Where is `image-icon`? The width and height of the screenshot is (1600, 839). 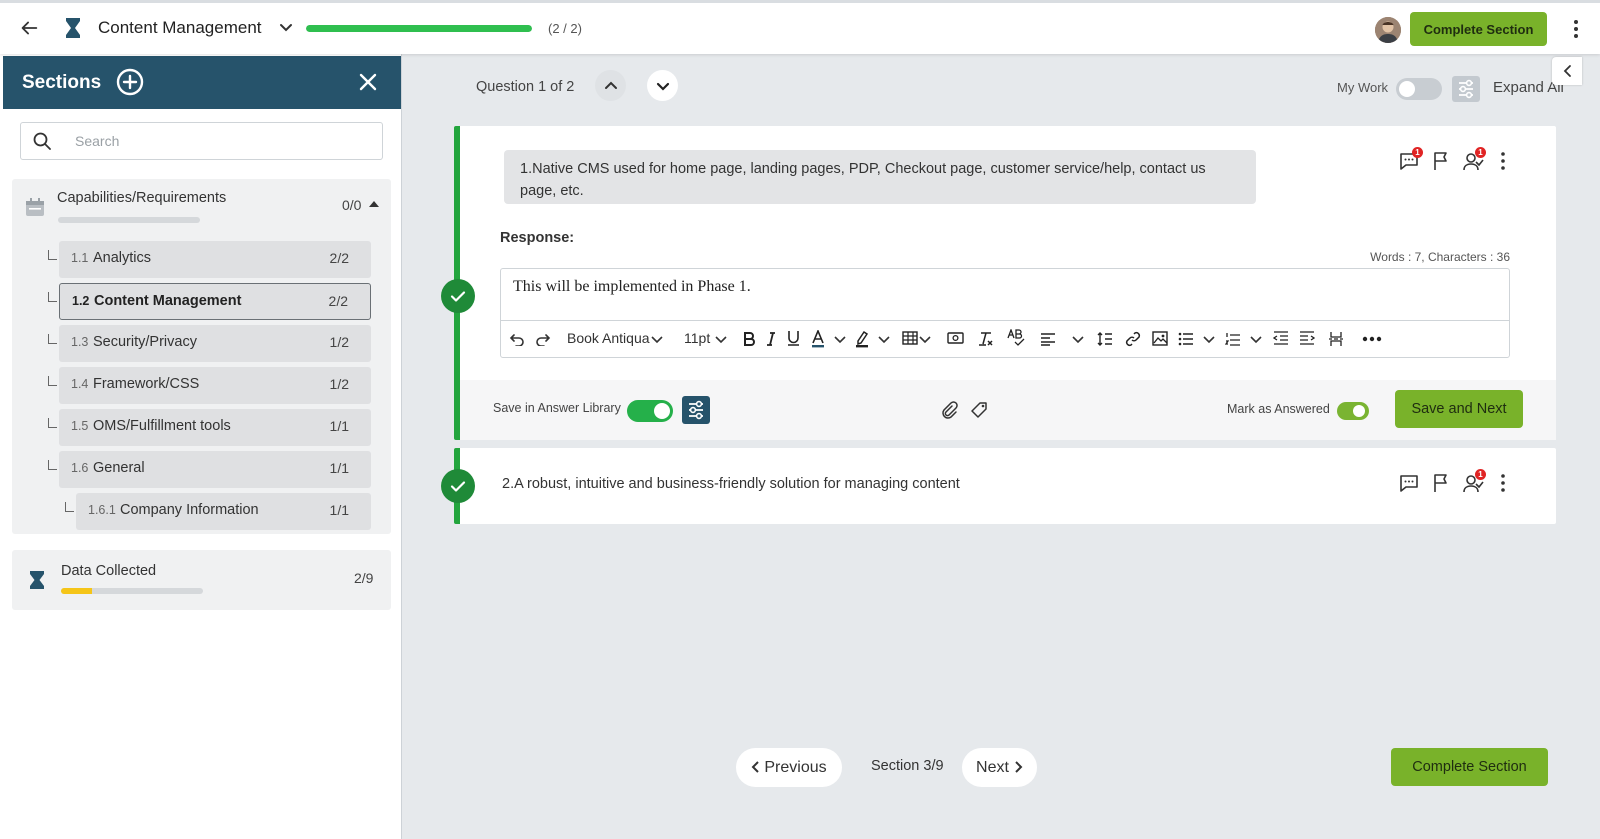
image-icon is located at coordinates (1160, 338).